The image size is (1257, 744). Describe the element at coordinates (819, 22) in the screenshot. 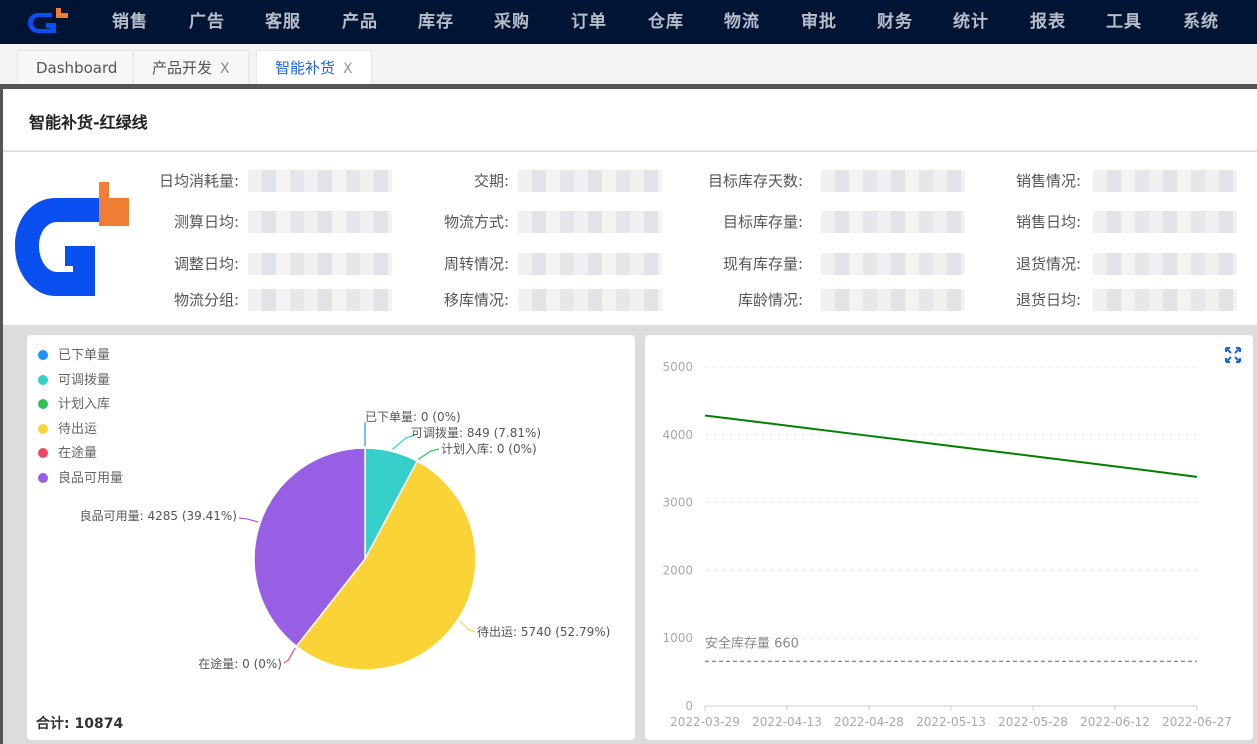

I see `nav-item: 审批` at that location.